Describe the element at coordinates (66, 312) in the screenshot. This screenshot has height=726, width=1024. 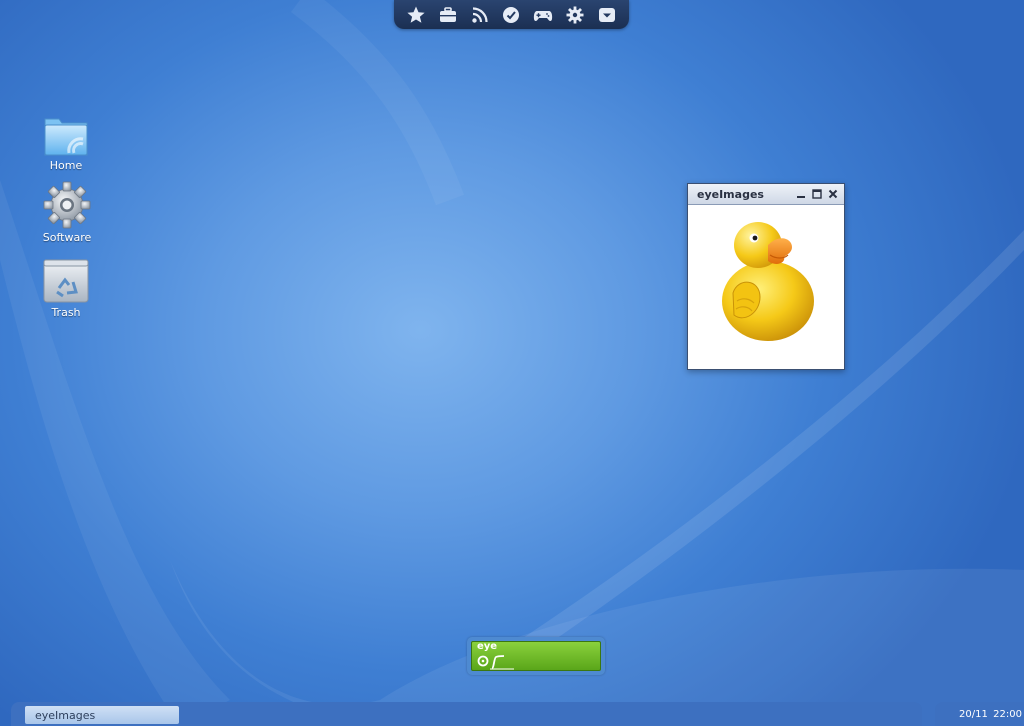
I see `desktop-icon-label: Trash` at that location.